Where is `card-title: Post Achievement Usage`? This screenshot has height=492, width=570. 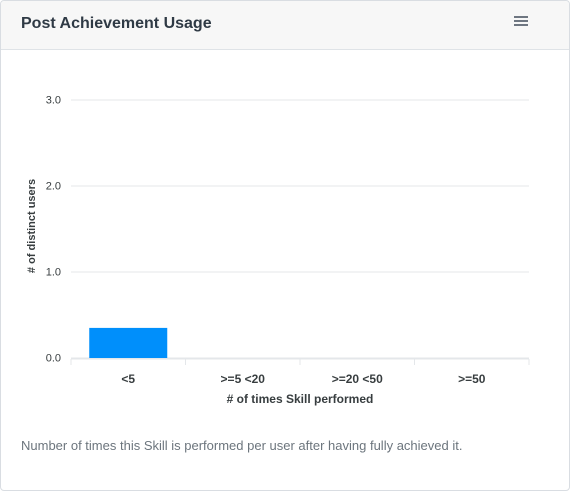
card-title: Post Achievement Usage is located at coordinates (116, 23).